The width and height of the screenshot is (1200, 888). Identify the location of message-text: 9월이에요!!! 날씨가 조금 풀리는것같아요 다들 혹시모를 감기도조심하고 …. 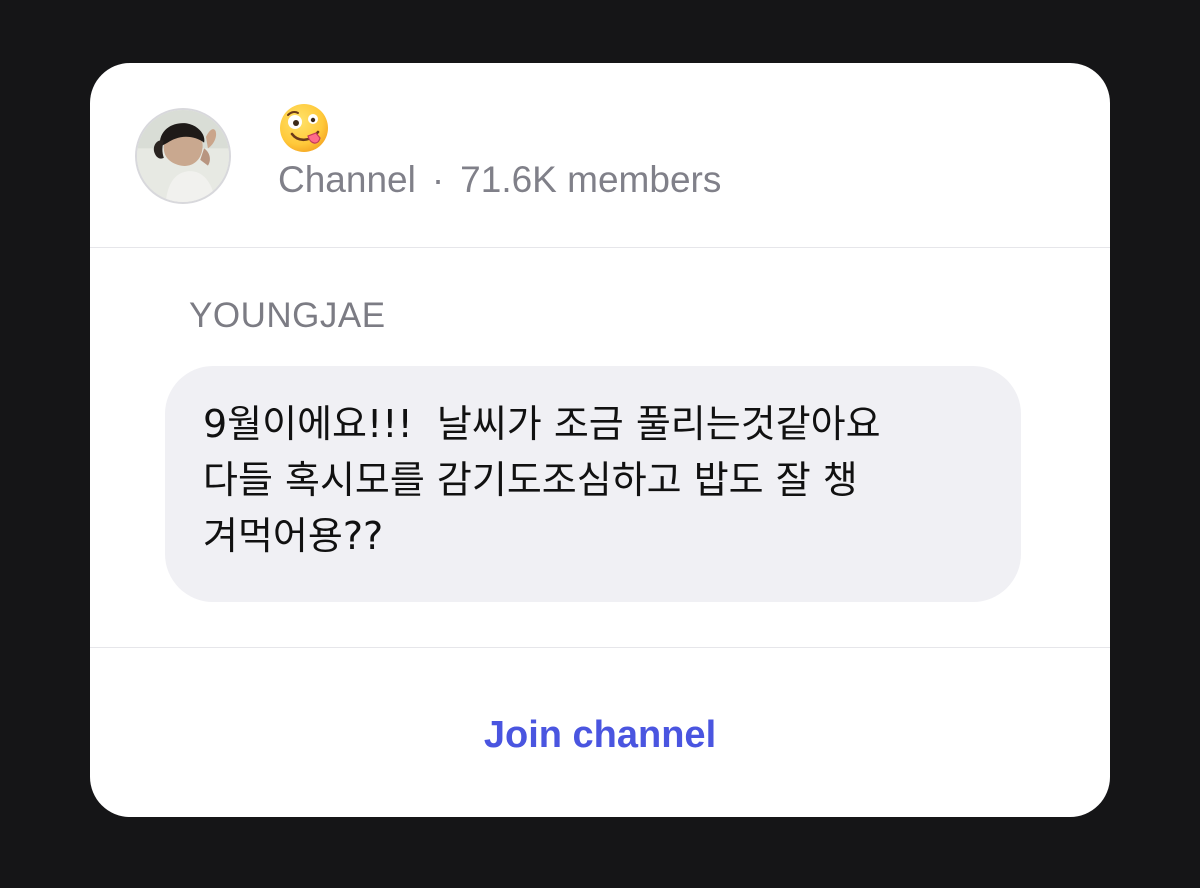
(542, 480).